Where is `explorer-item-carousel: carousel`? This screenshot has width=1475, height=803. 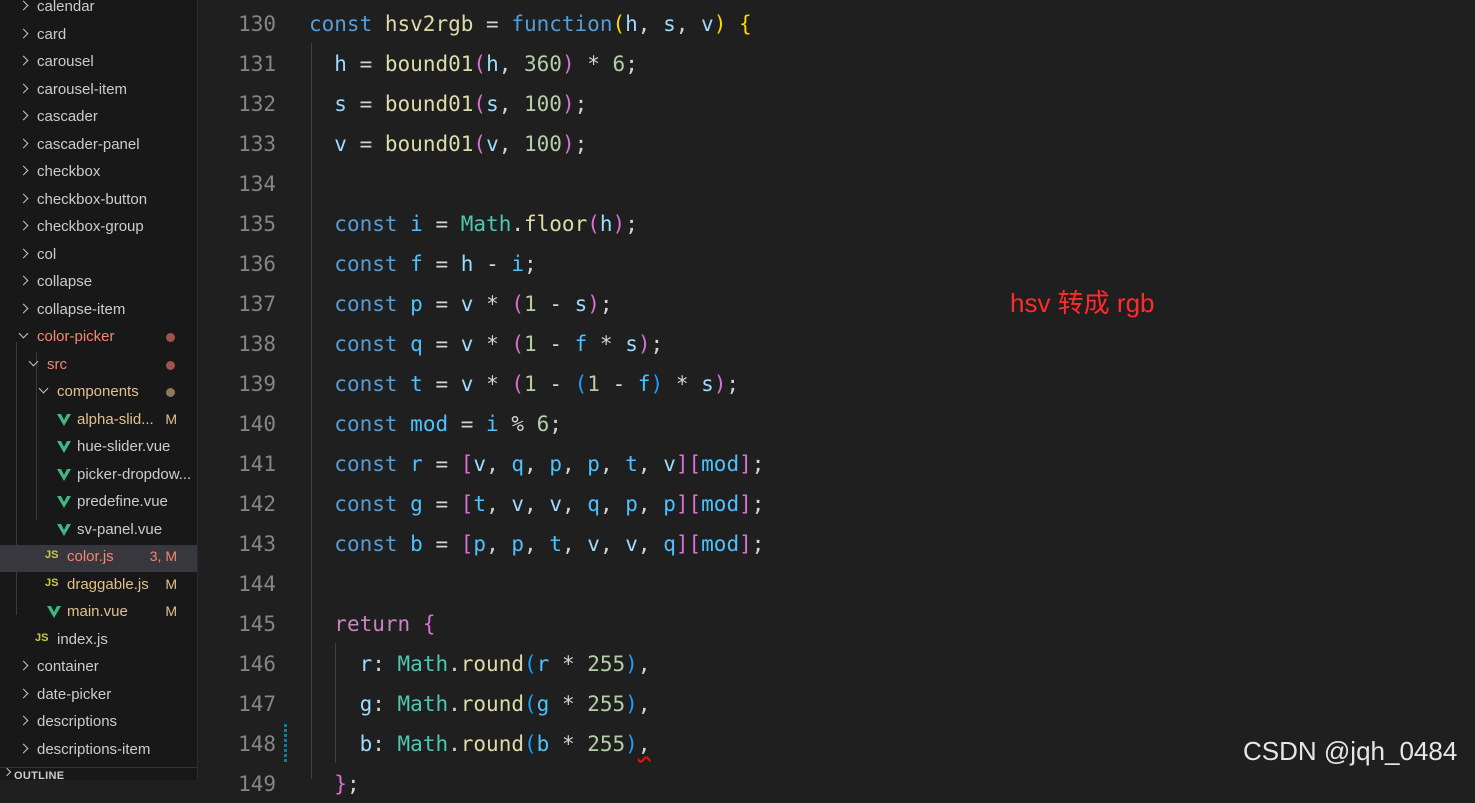
explorer-item-carousel: carousel is located at coordinates (98, 63).